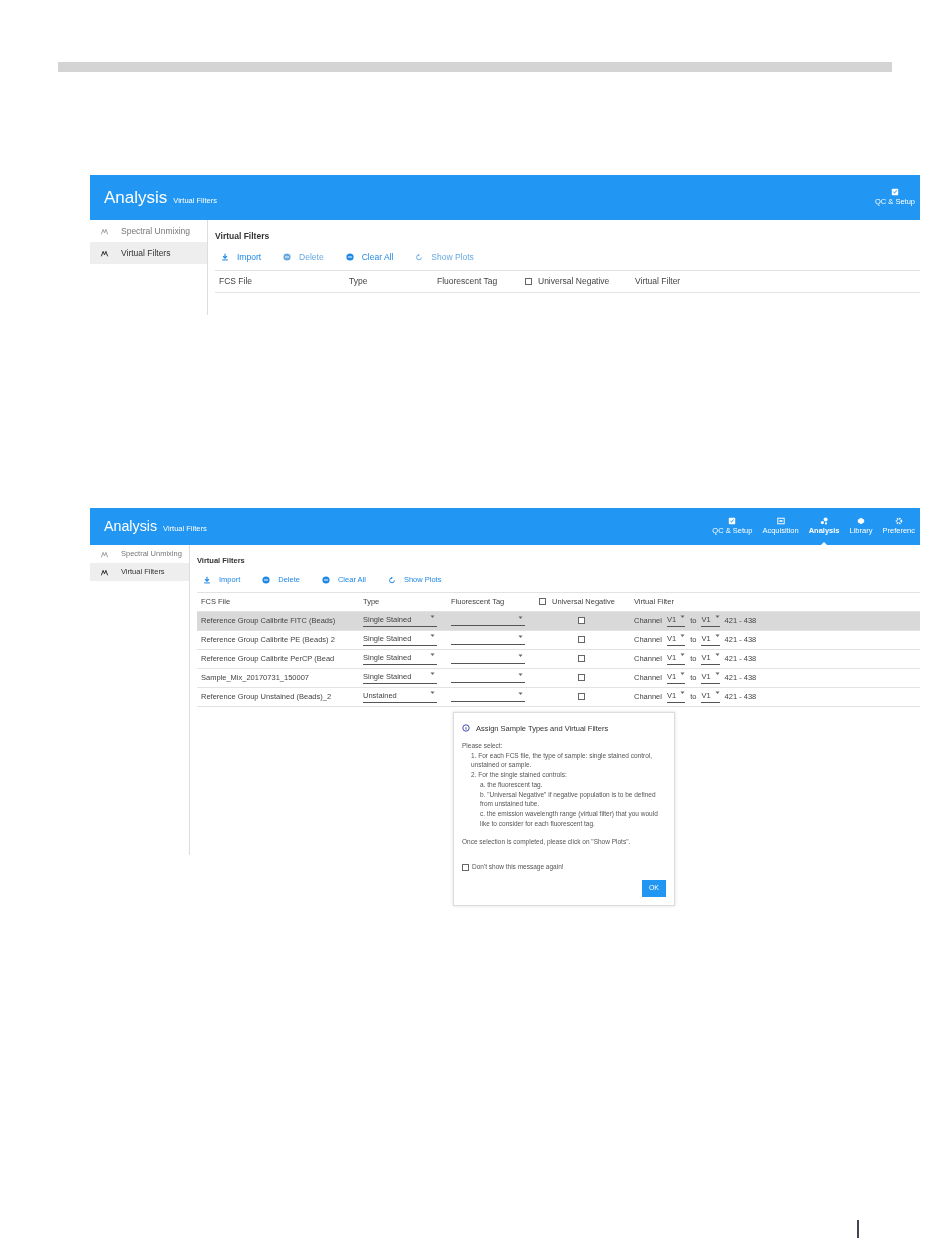 This screenshot has height=1248, width=950. Describe the element at coordinates (243, 236) in the screenshot. I see `panel-title: Virtual Filters` at that location.